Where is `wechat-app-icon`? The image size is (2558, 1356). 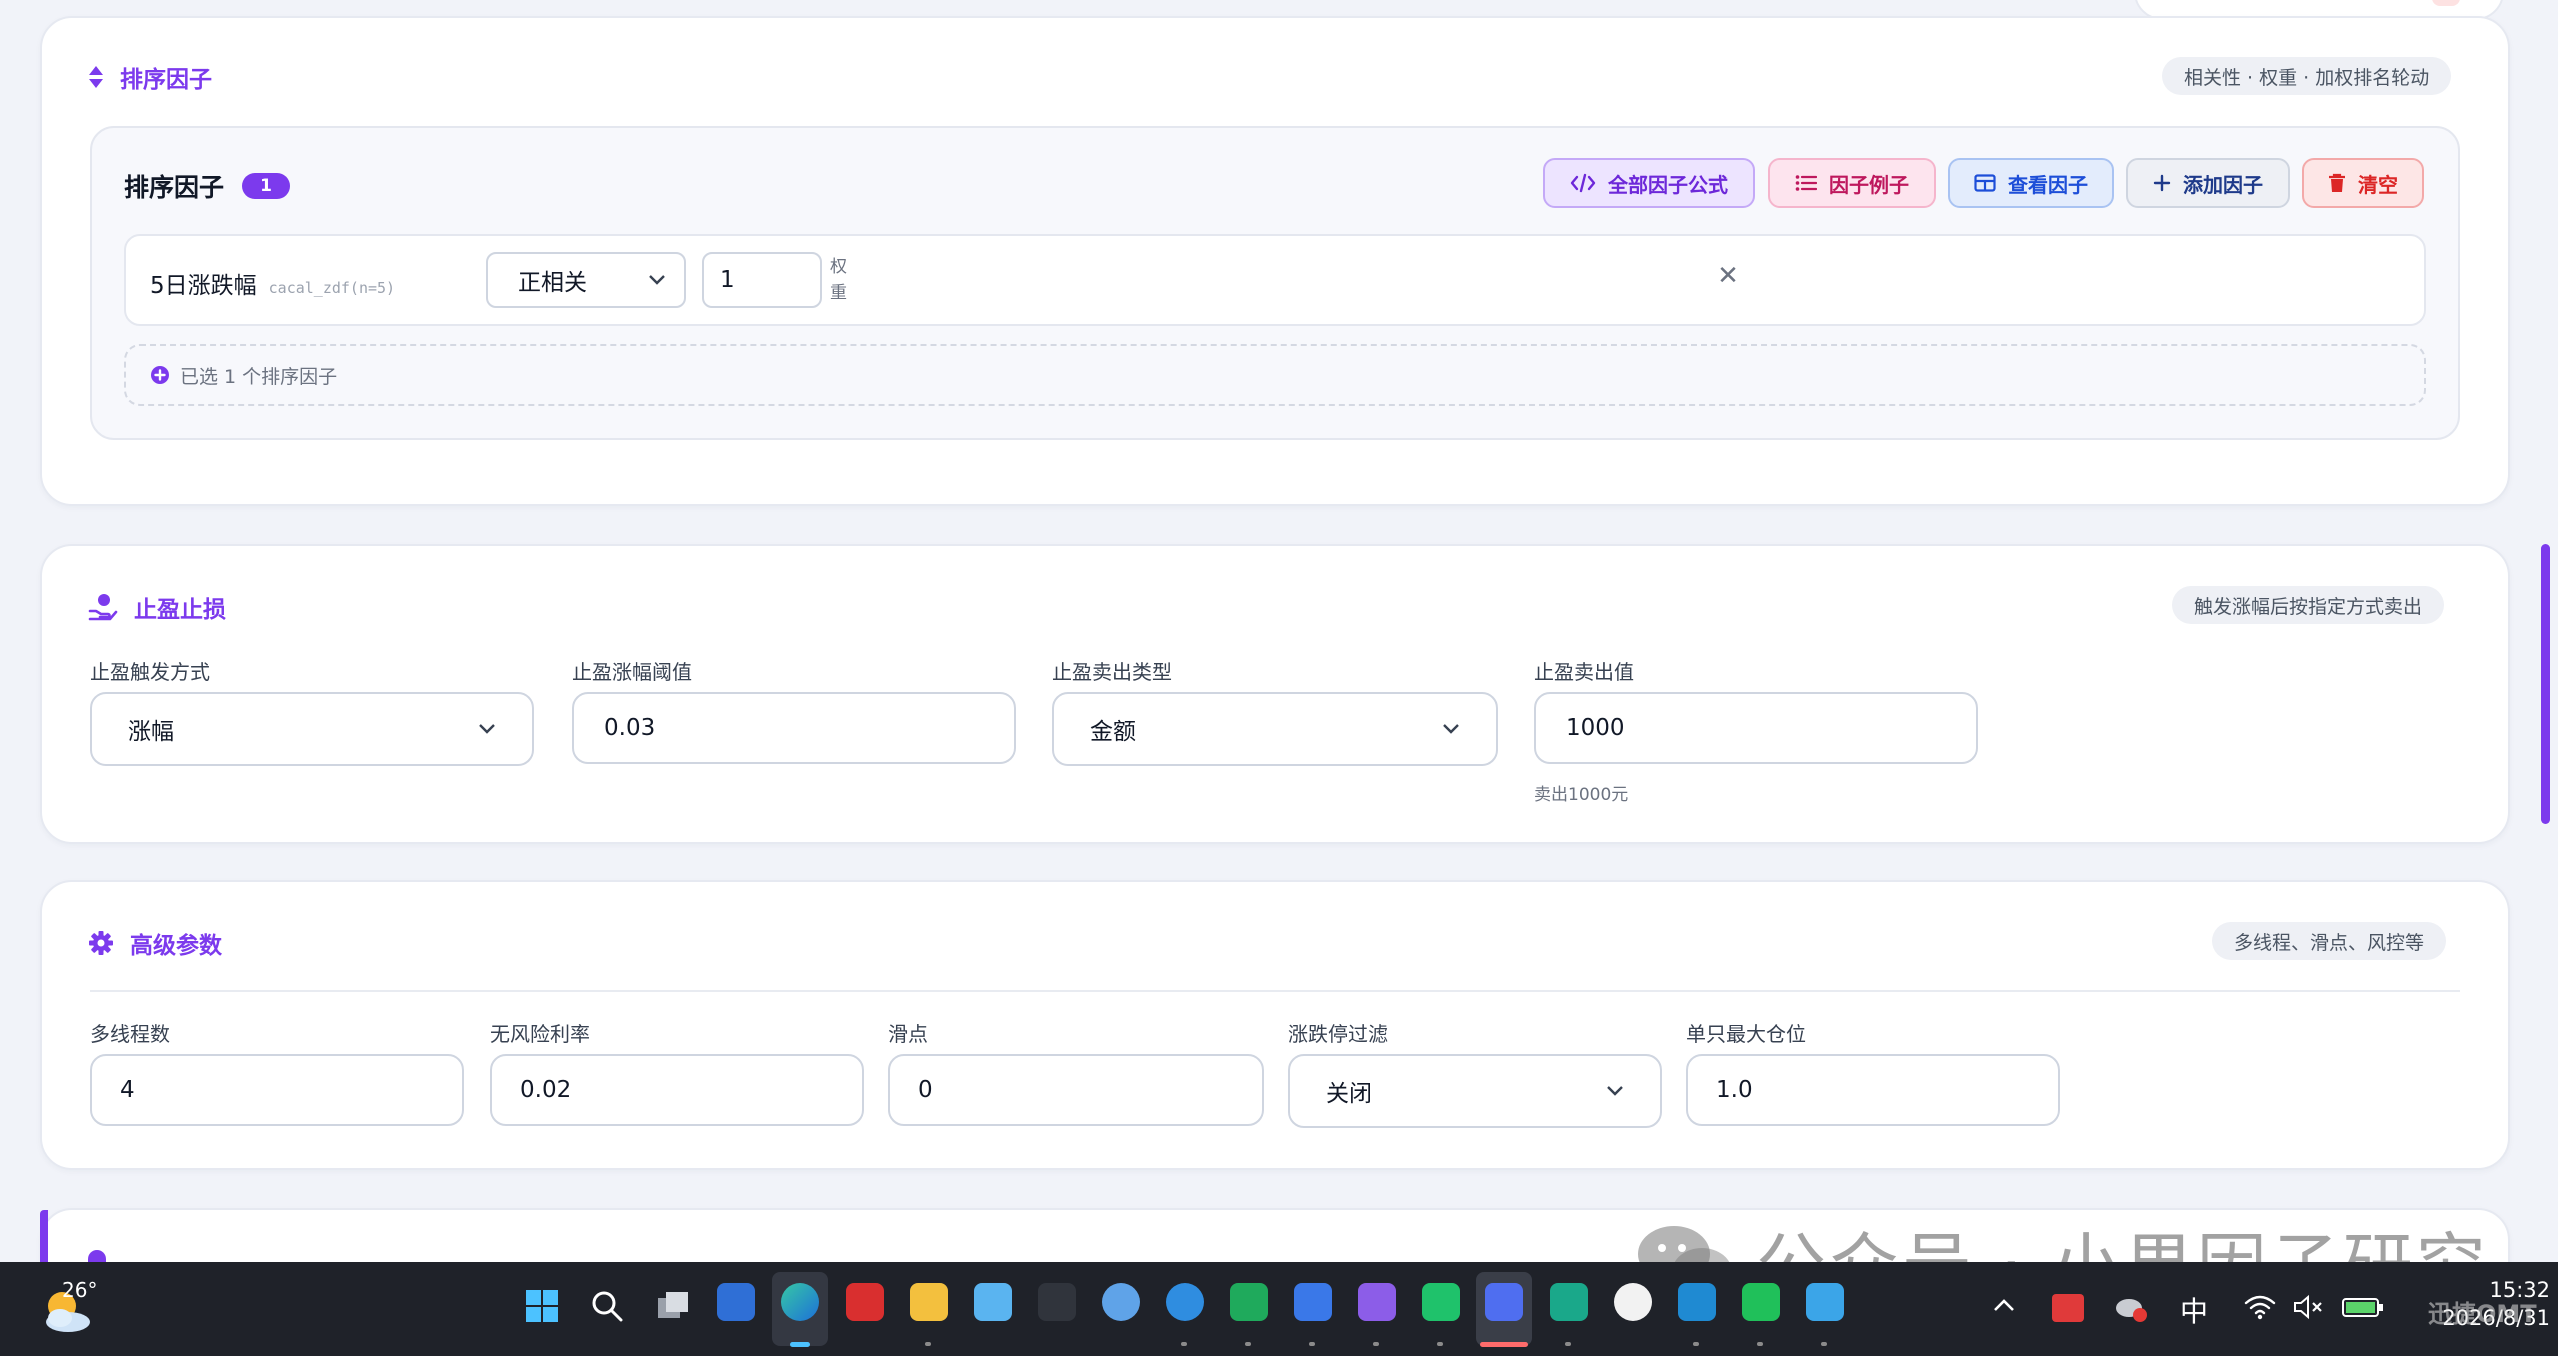
wechat-app-icon is located at coordinates (1761, 1302).